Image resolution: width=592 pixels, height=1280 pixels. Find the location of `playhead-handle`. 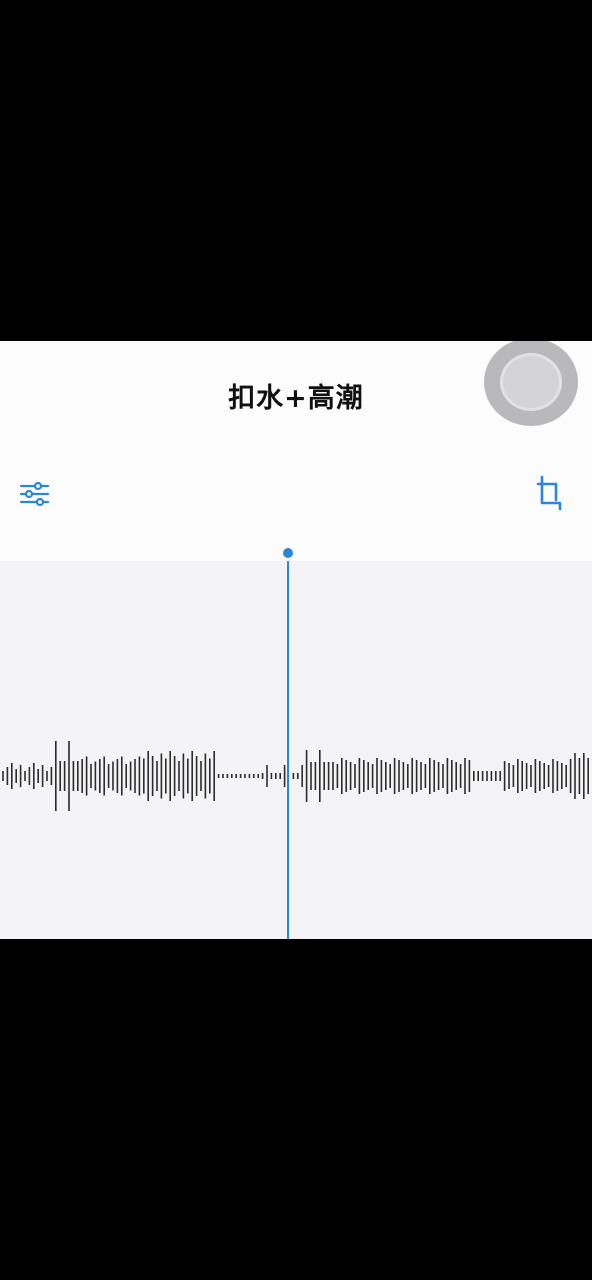

playhead-handle is located at coordinates (288, 553).